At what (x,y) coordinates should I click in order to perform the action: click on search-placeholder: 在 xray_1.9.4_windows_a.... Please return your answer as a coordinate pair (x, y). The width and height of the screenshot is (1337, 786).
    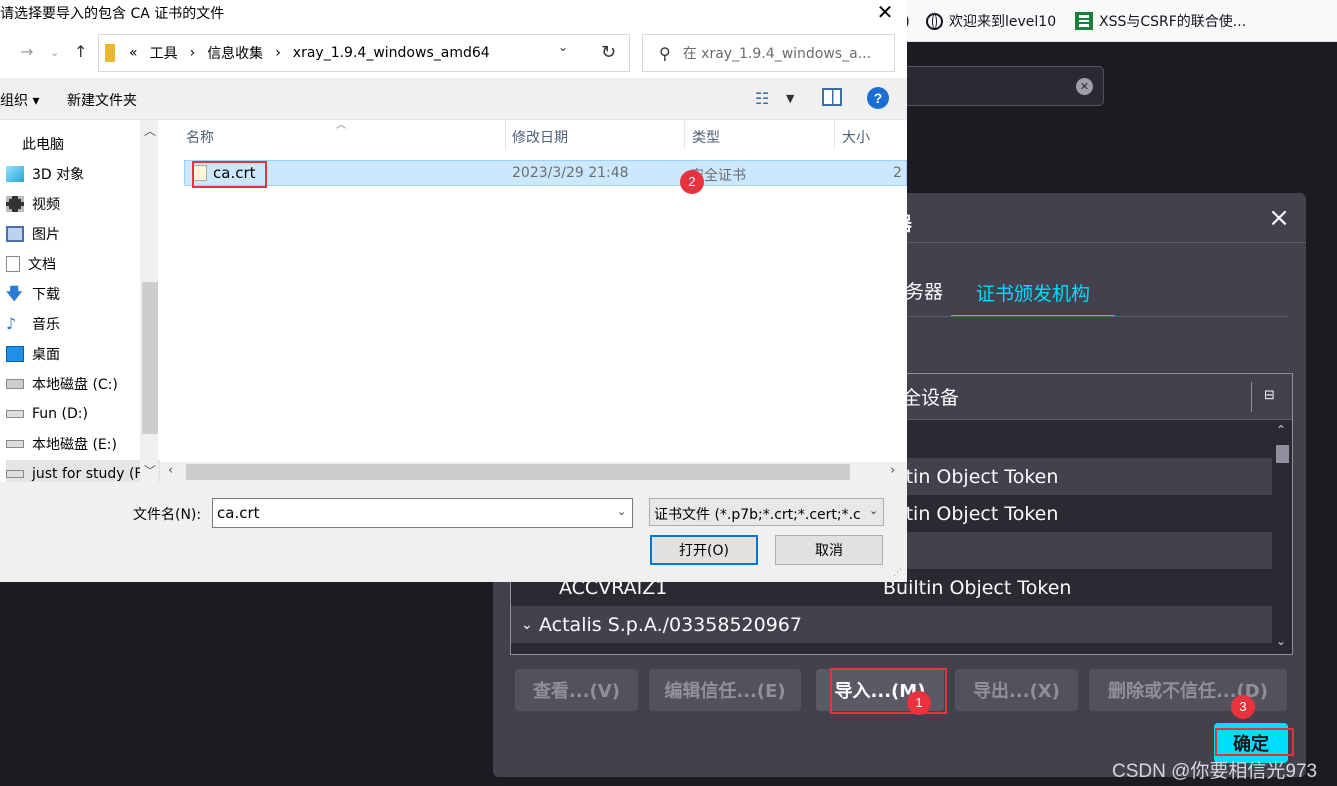
    Looking at the image, I should click on (777, 54).